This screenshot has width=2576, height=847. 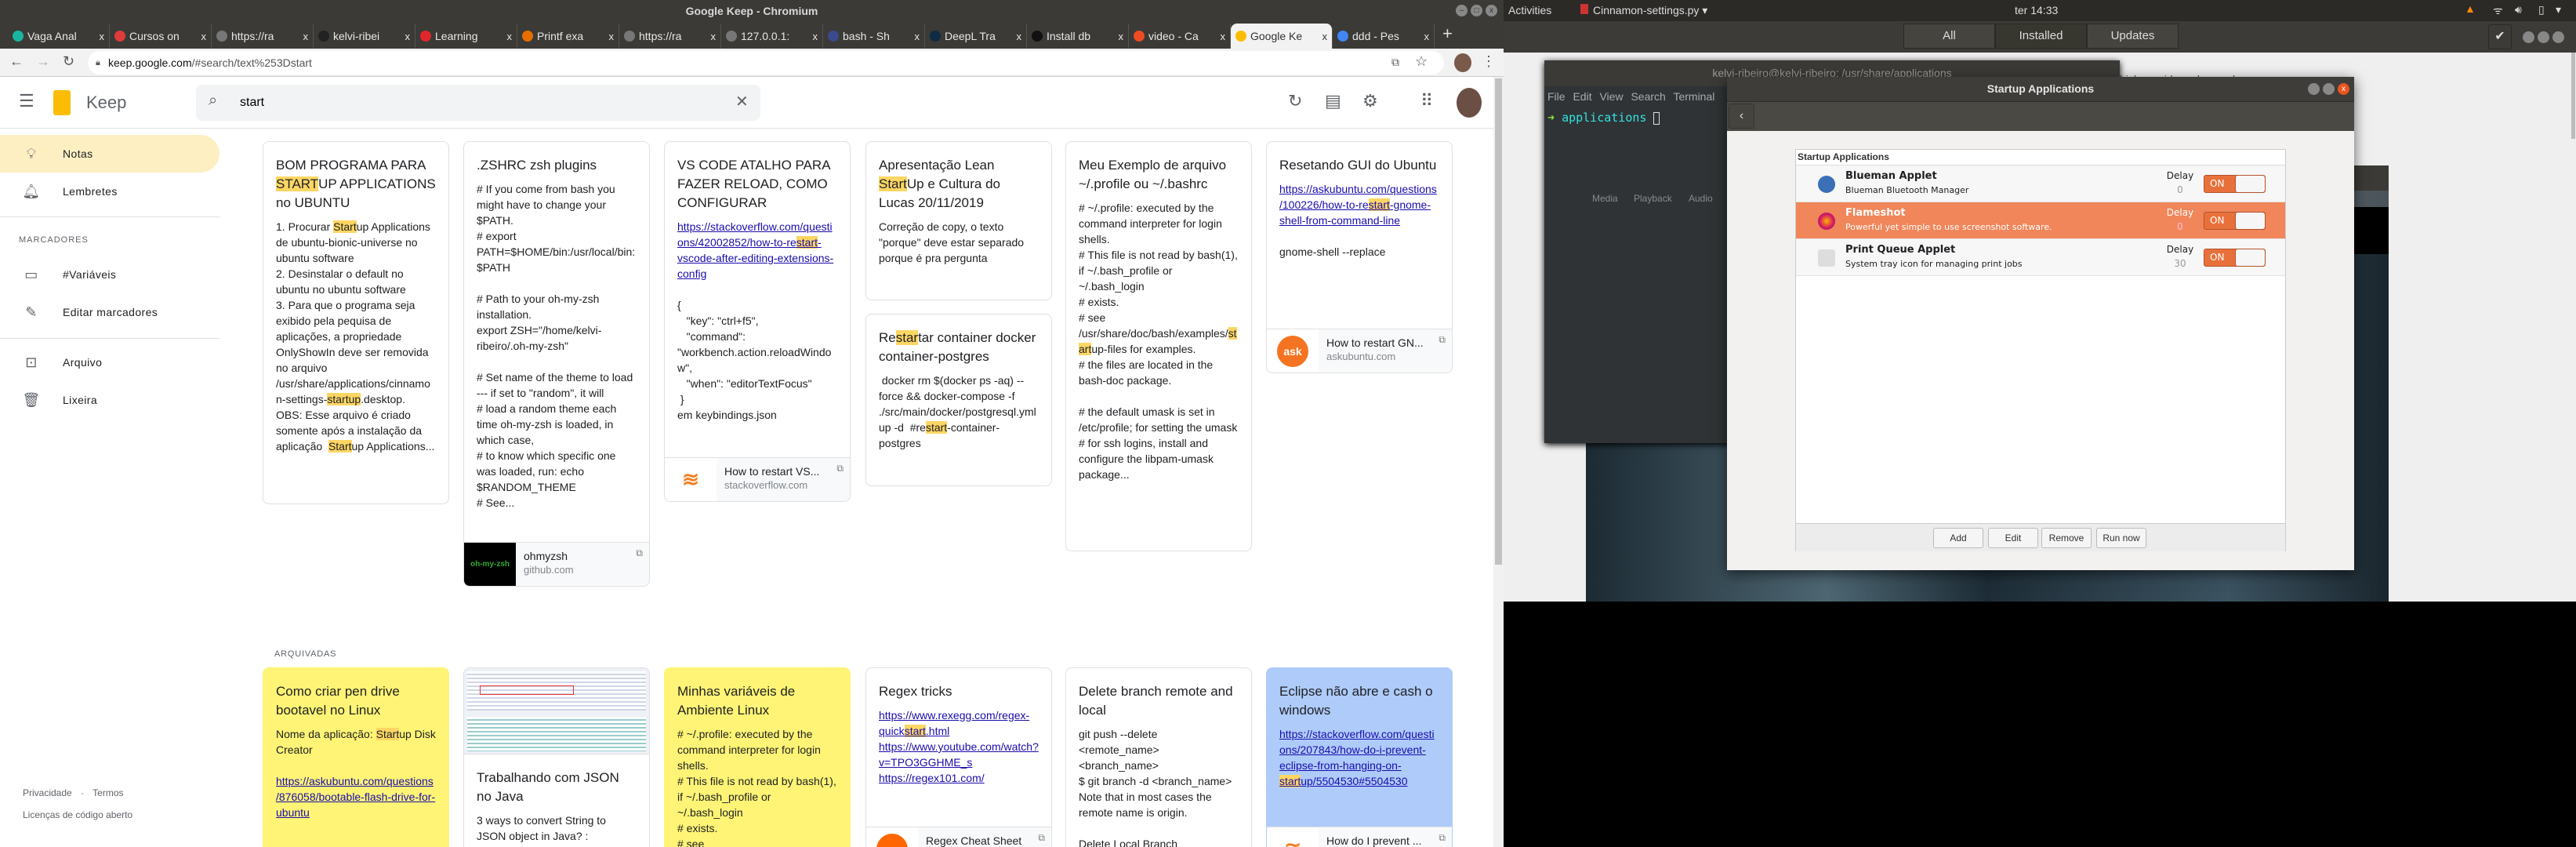 What do you see at coordinates (758, 479) in the screenshot?
I see `link-preview: ≋ How to restart VS... stackoverflow.com ⧉` at bounding box center [758, 479].